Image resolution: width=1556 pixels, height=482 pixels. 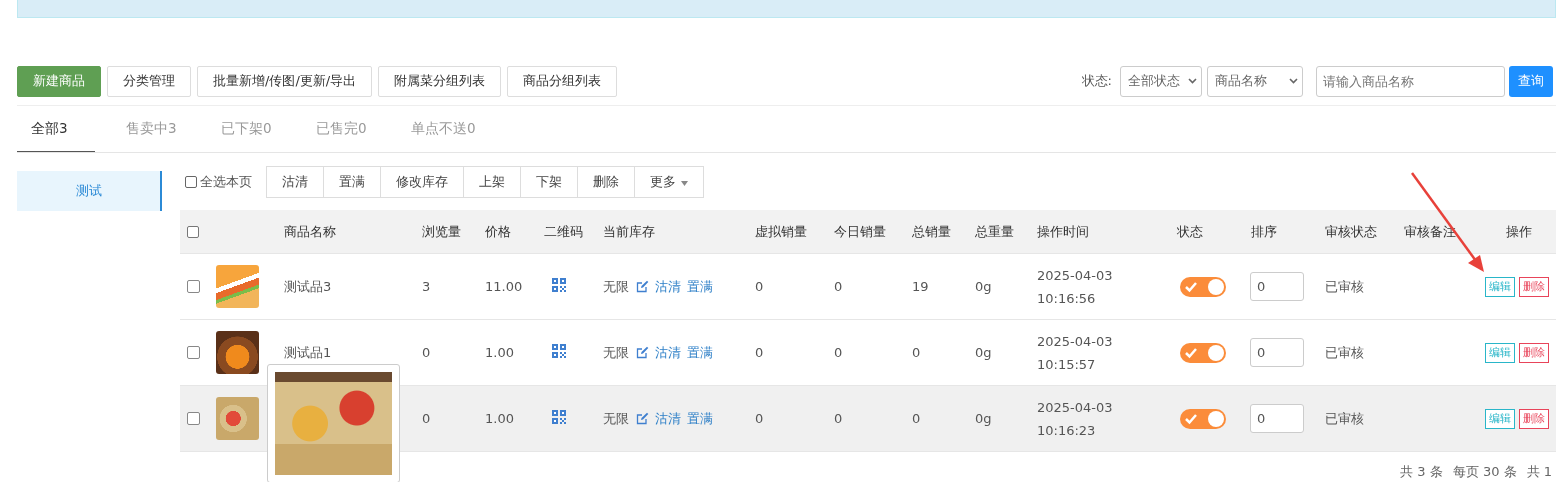 I want to click on total-sales: 19, so click(x=920, y=286).